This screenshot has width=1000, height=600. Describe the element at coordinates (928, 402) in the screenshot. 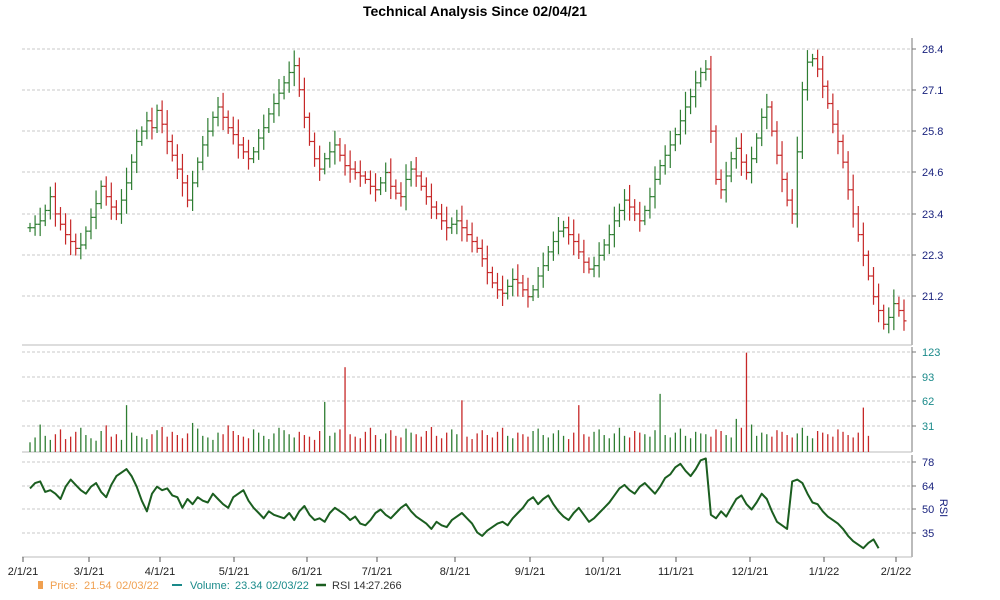

I see `volume-tick-label: 62` at that location.